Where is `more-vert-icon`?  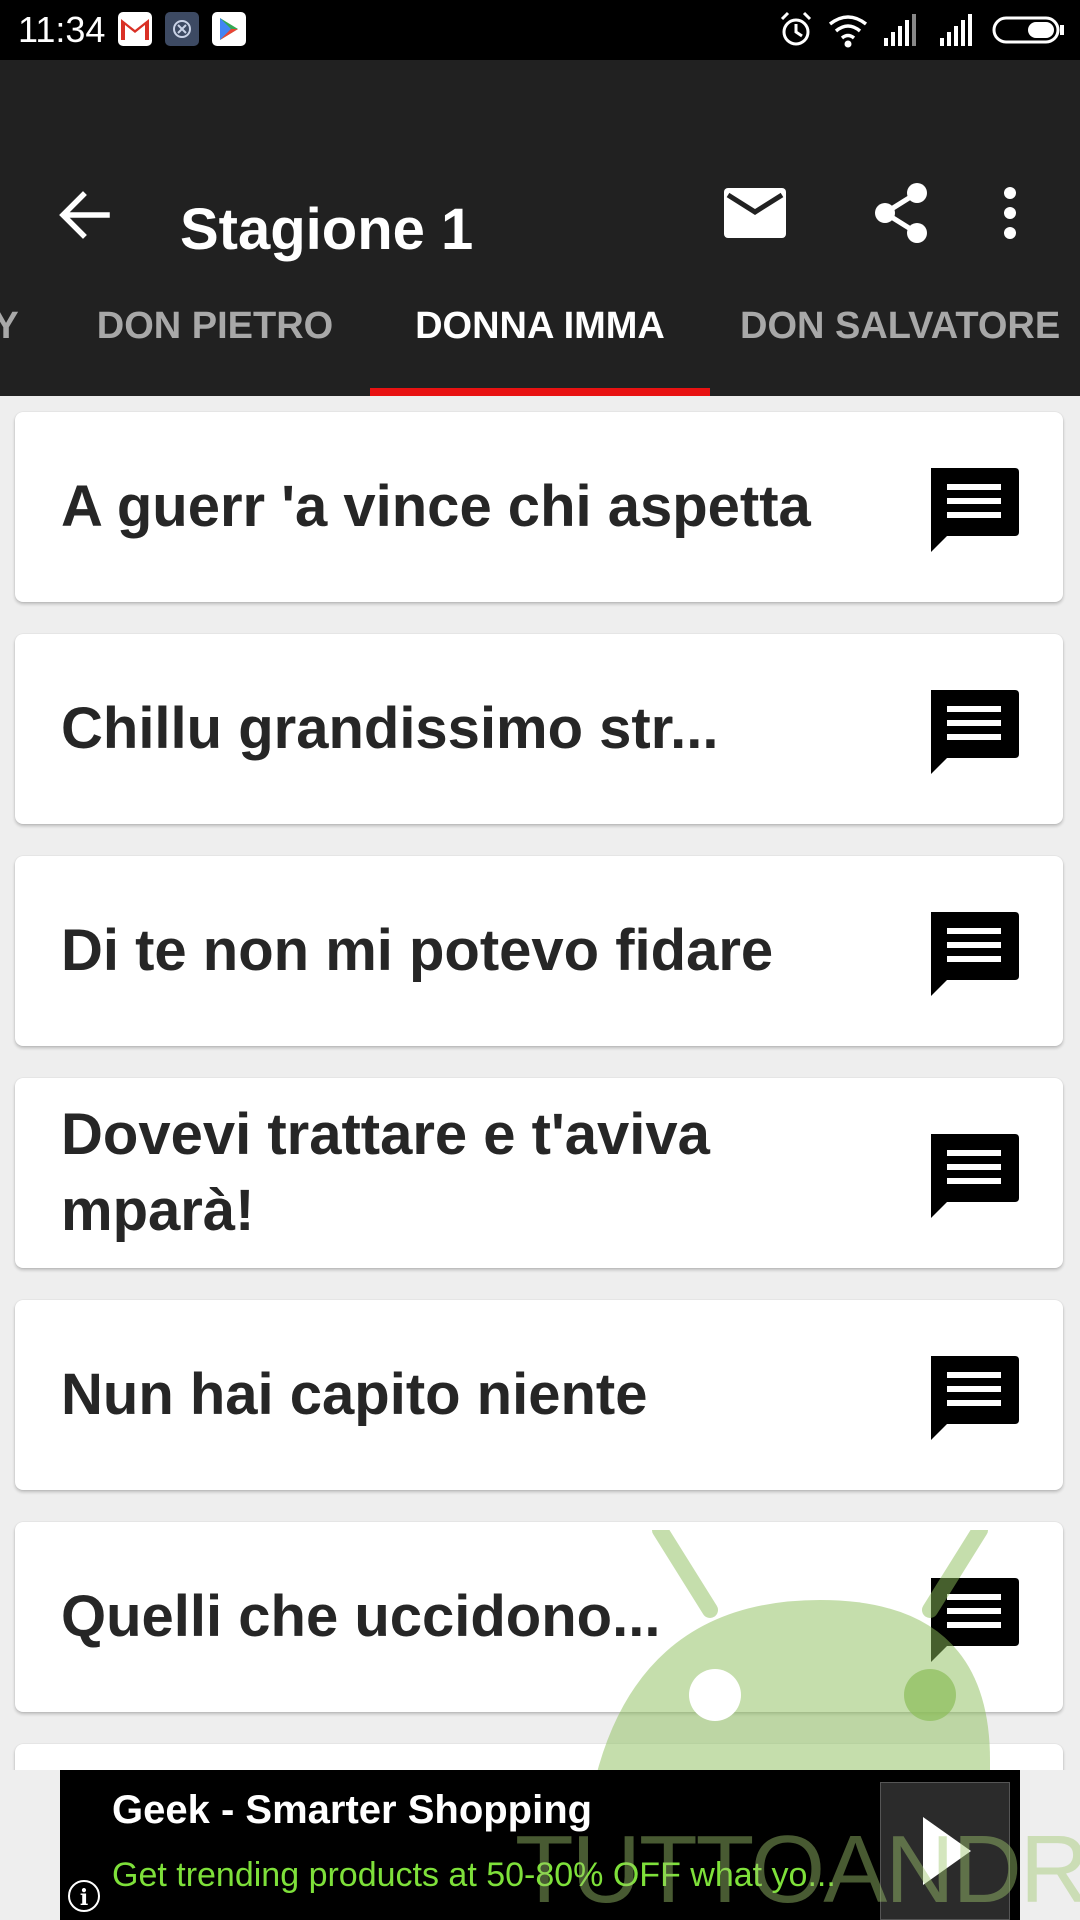
more-vert-icon is located at coordinates (1010, 213).